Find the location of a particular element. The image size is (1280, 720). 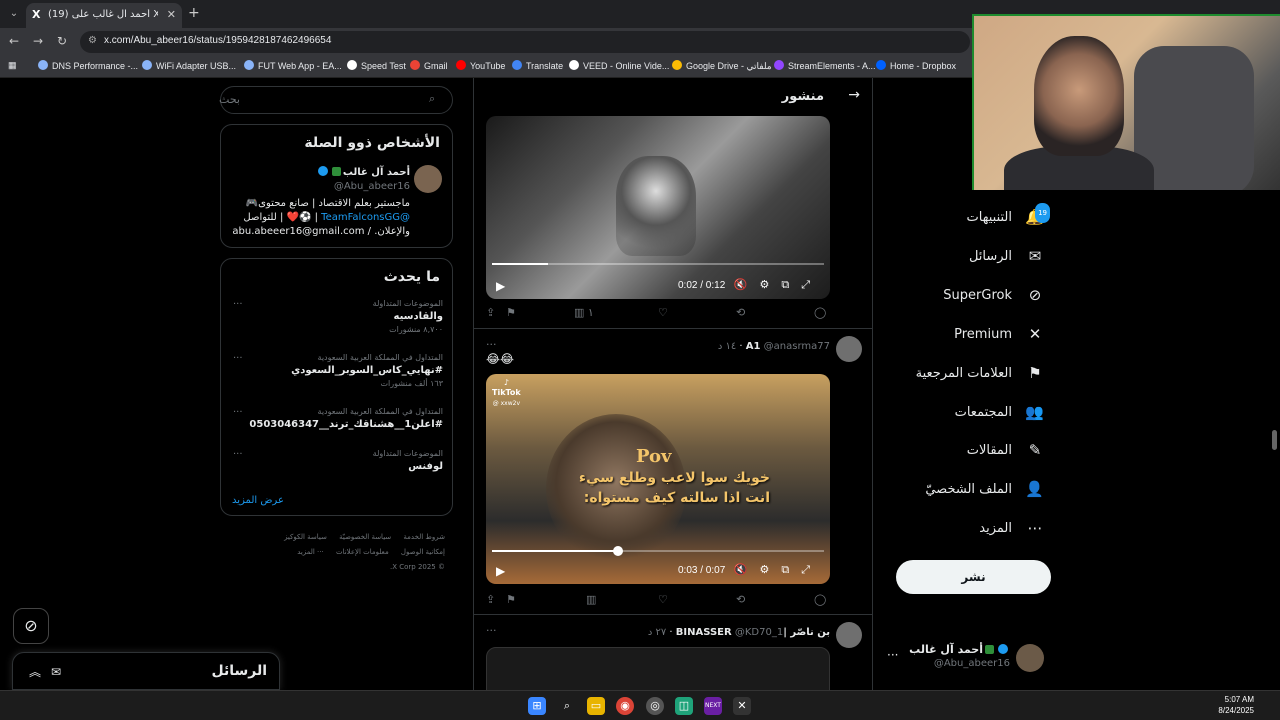

new-tab-icon: + is located at coordinates (194, 13).